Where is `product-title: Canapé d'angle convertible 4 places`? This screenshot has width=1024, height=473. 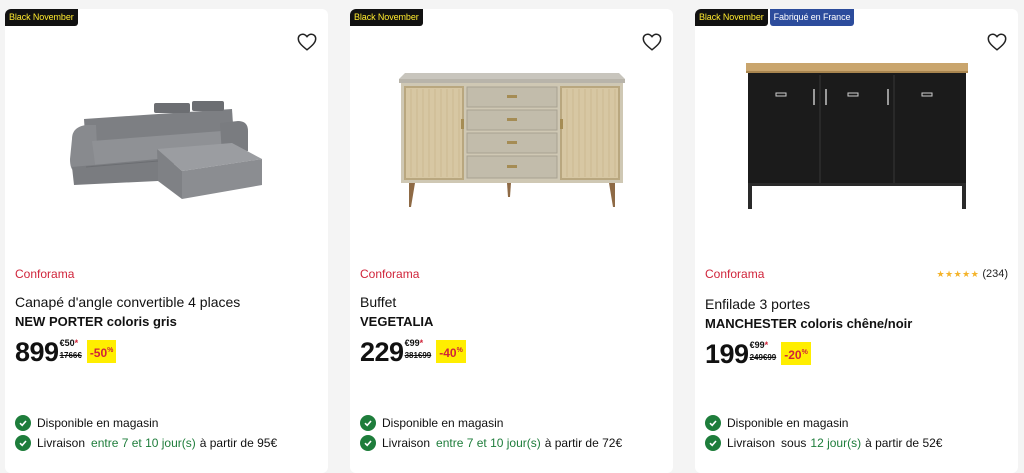
product-title: Canapé d'angle convertible 4 places is located at coordinates (166, 302).